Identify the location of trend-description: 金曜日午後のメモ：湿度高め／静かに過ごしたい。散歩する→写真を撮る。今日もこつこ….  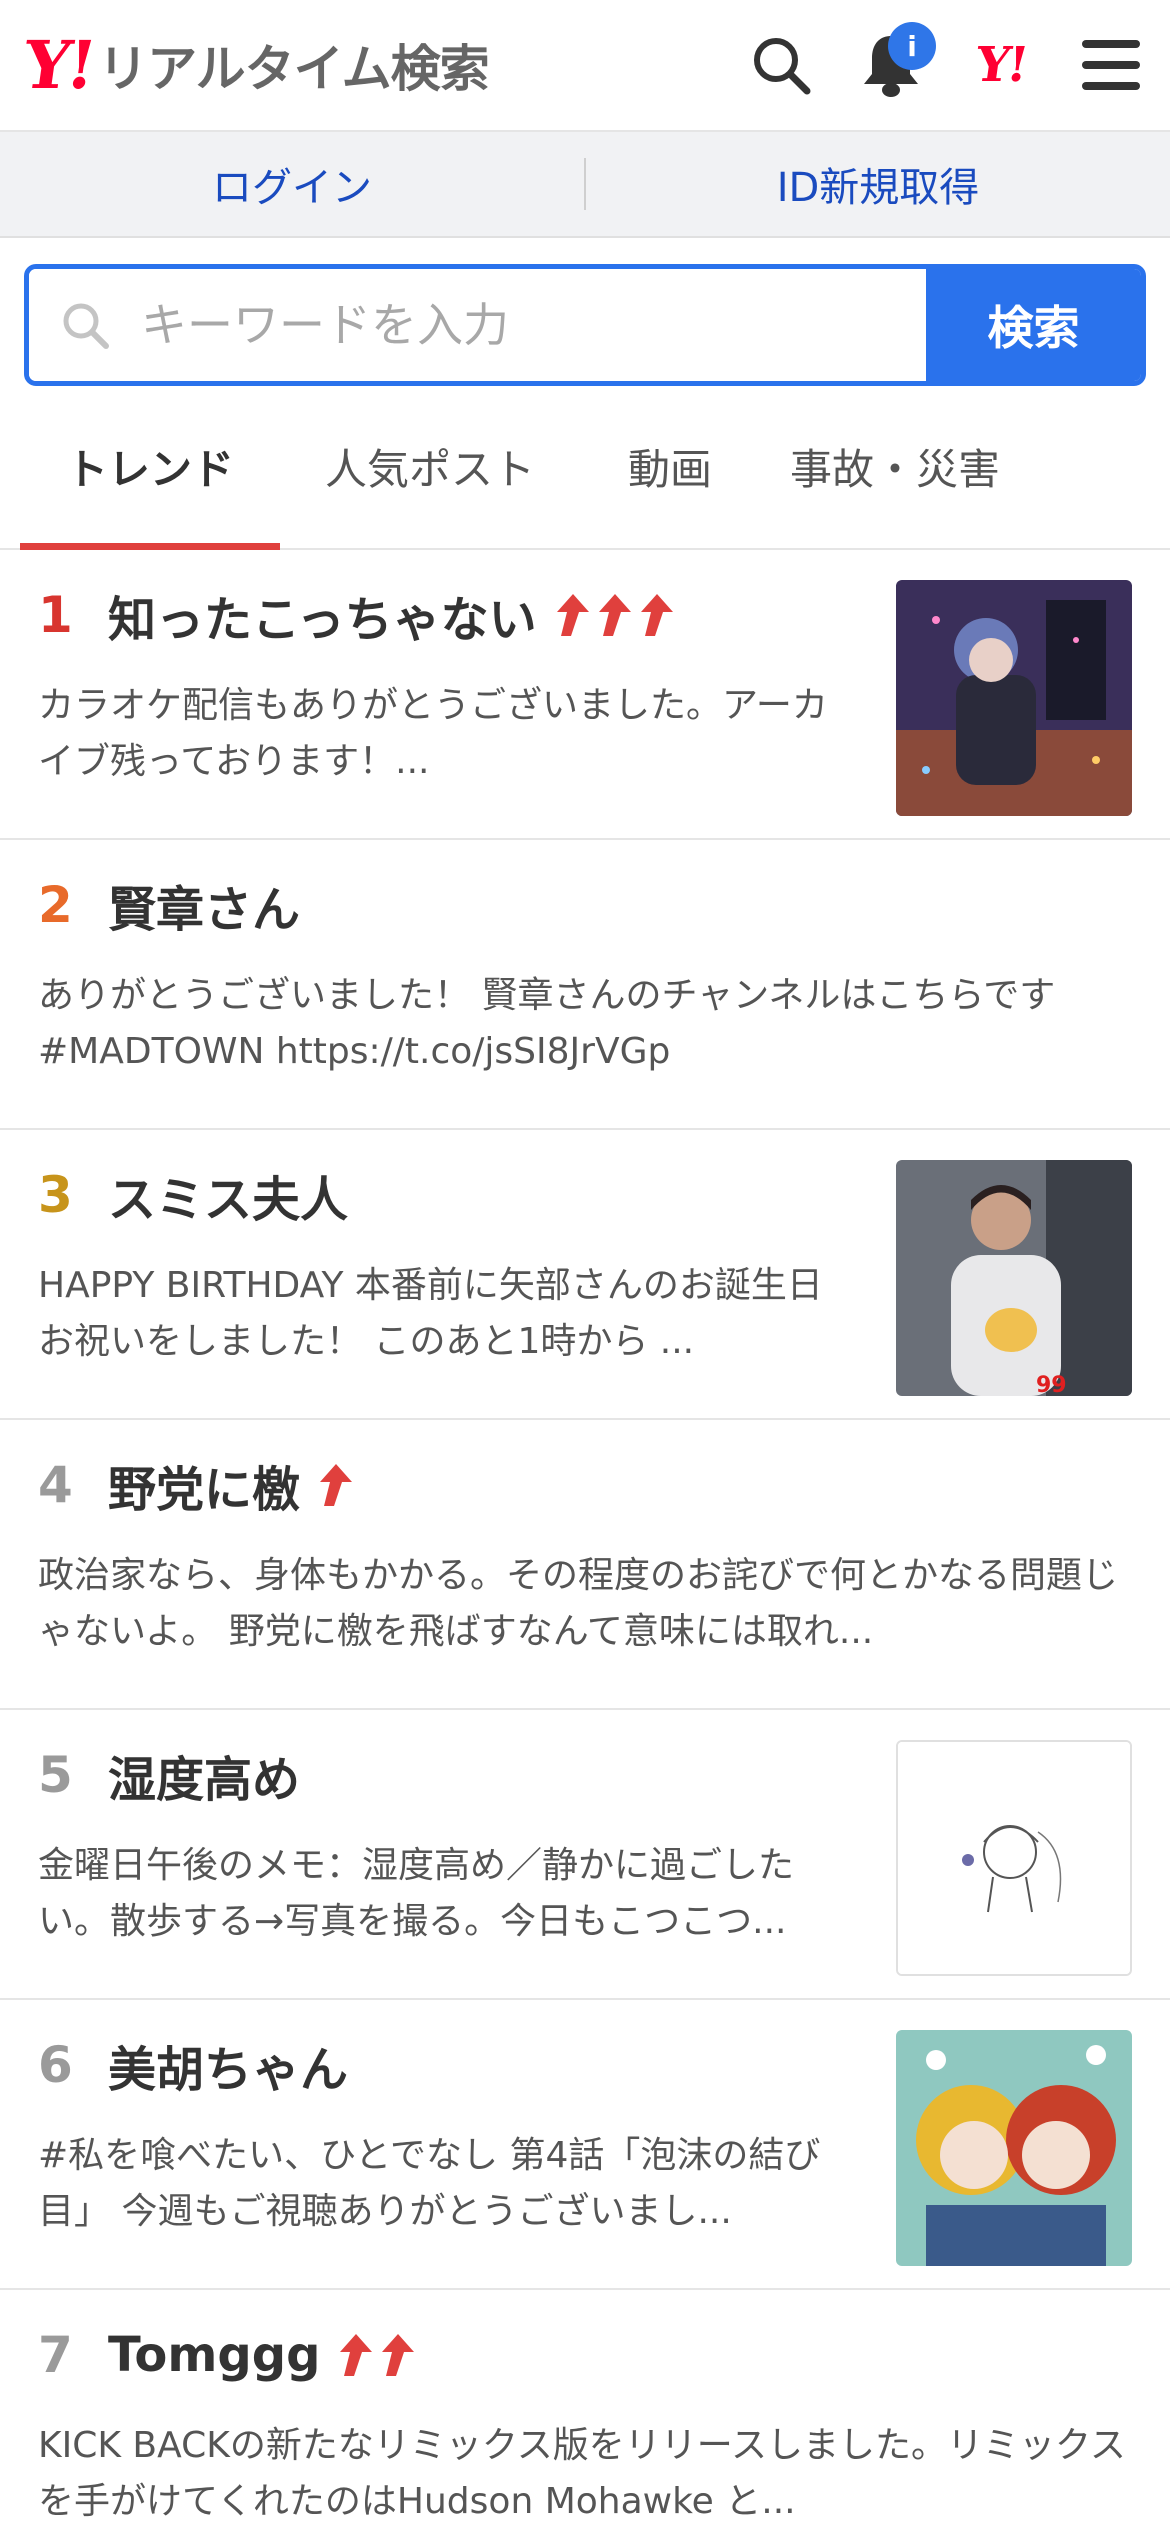
(416, 1893).